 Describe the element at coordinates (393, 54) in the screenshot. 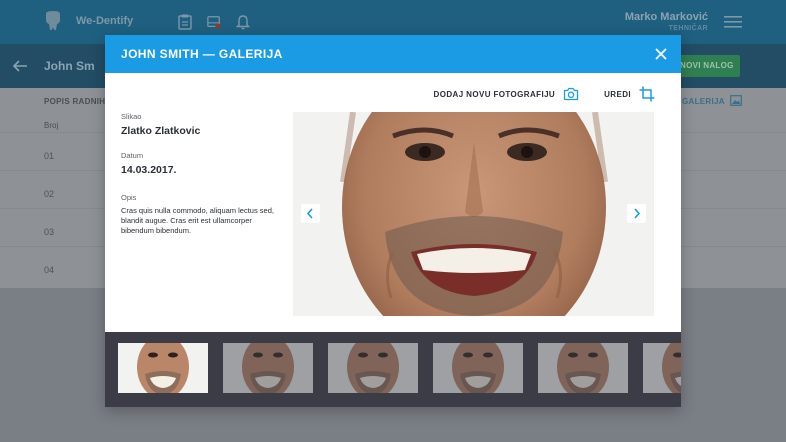

I see `modal-header: JOHN SMITH — GALERIJA` at that location.